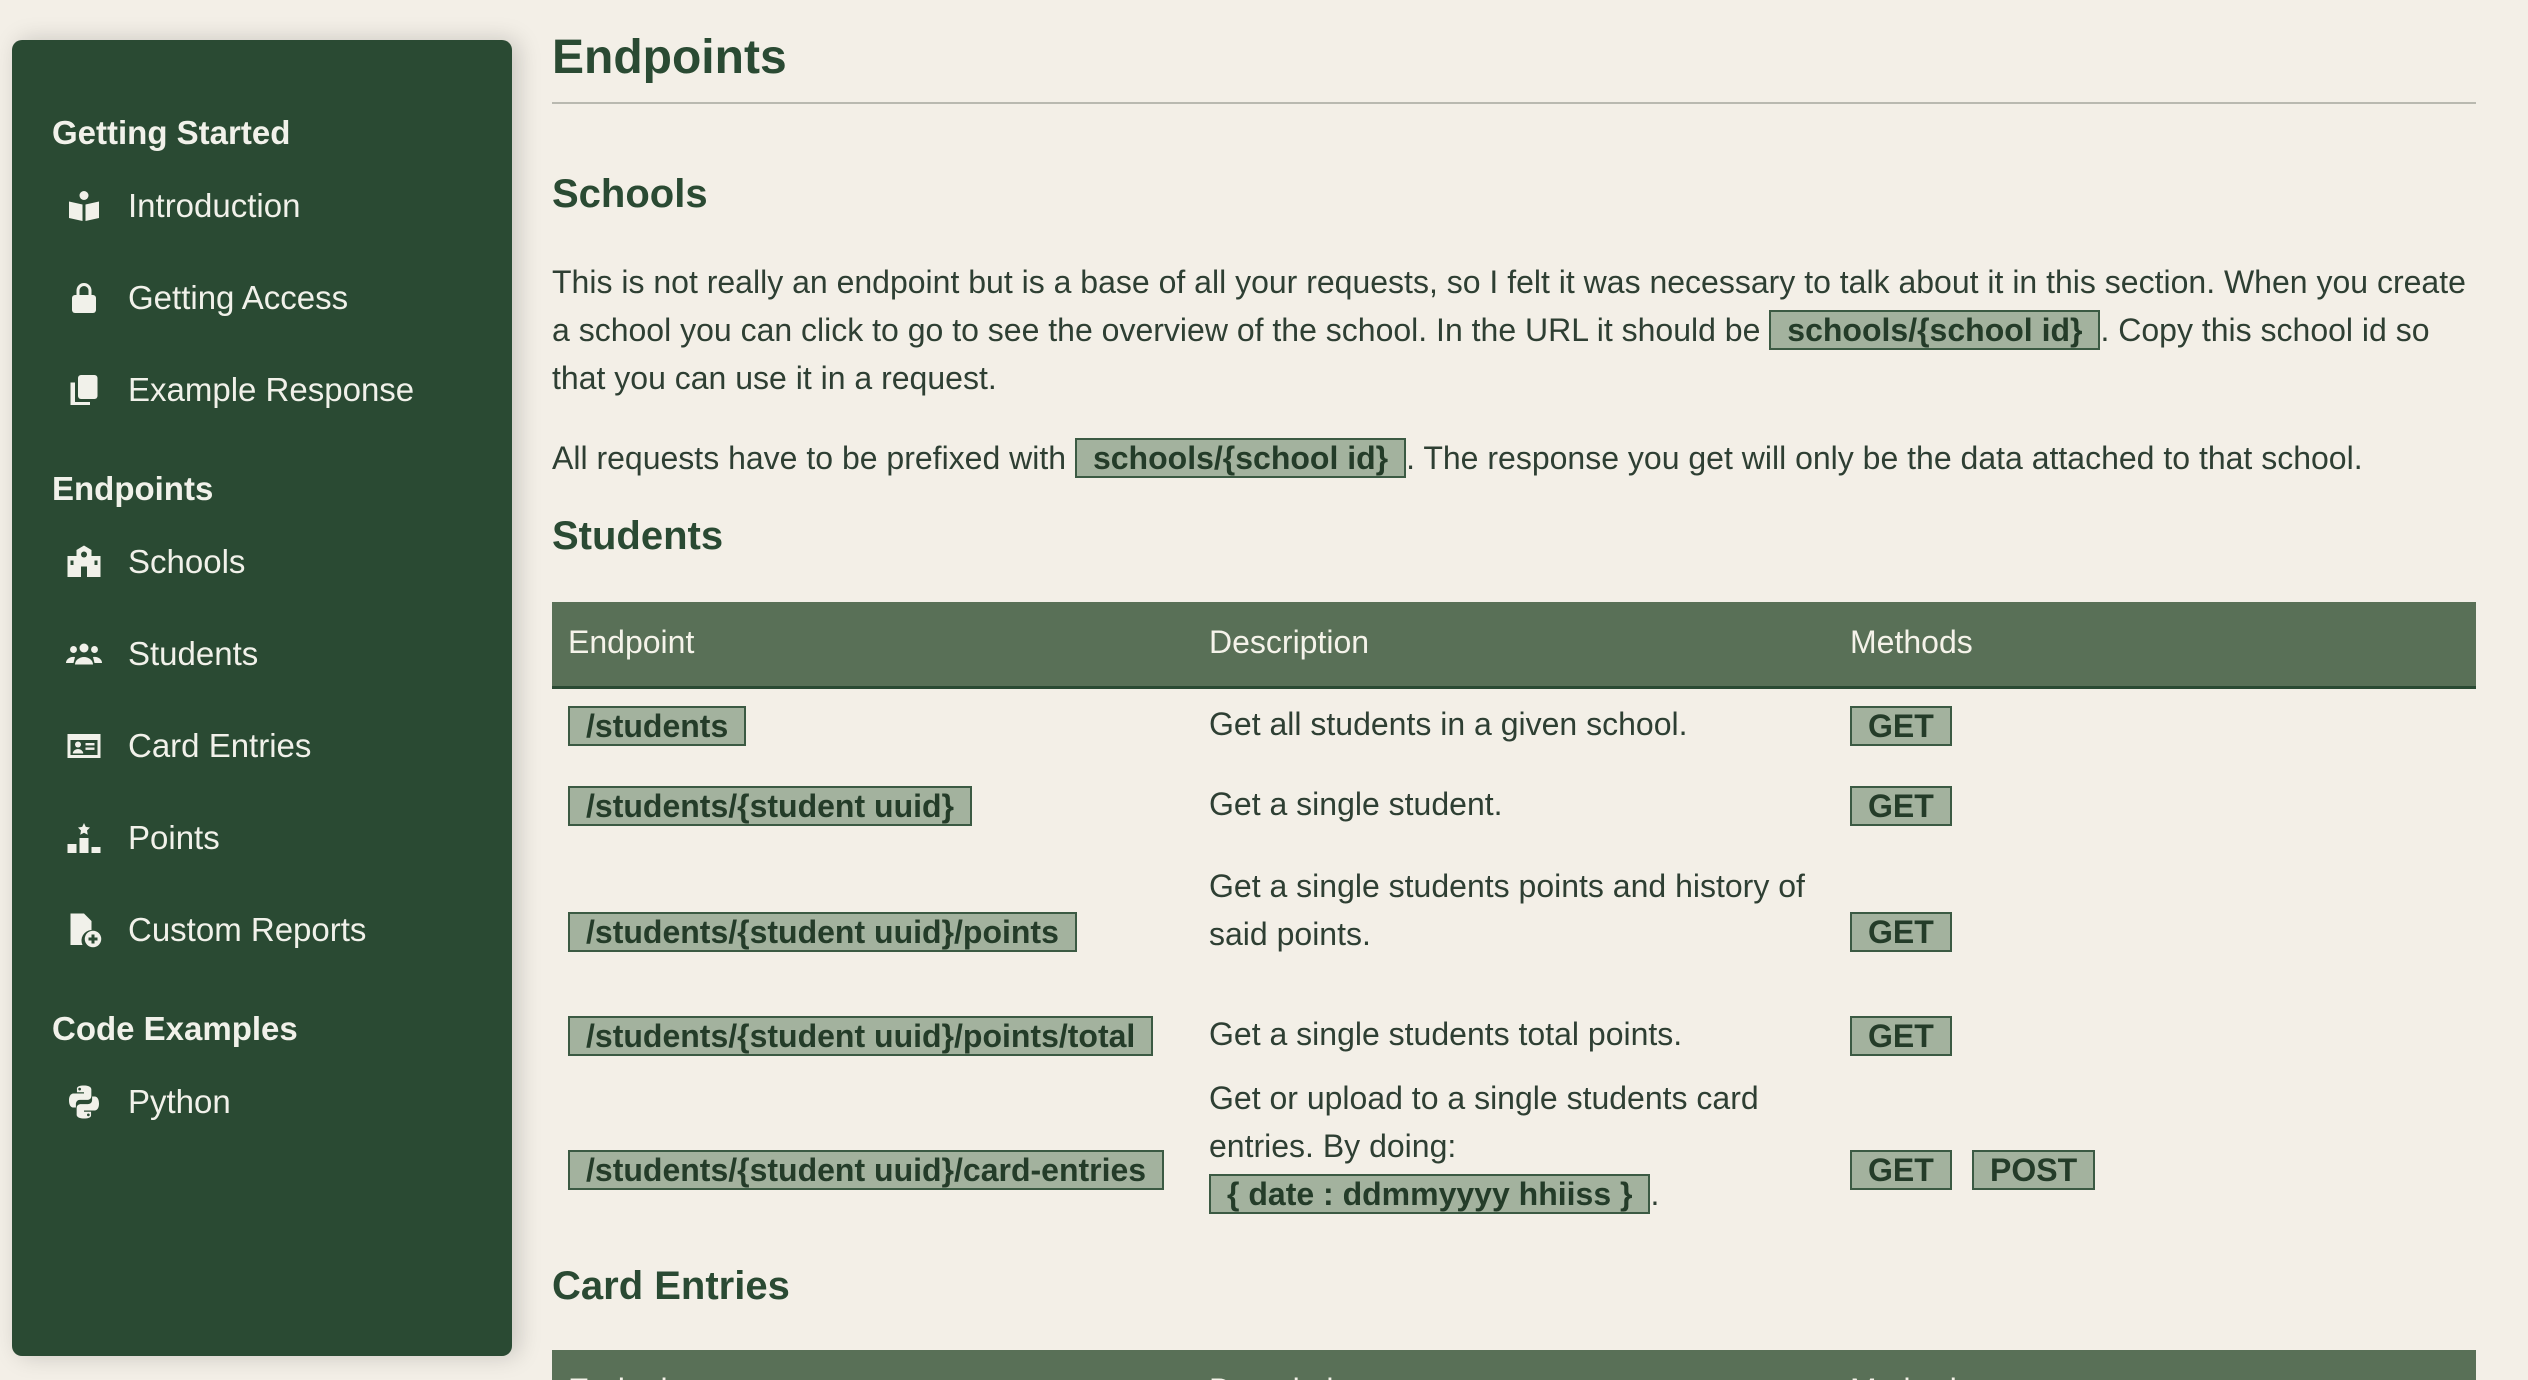  I want to click on sidebar-item-introduction: Introduction, so click(182, 206).